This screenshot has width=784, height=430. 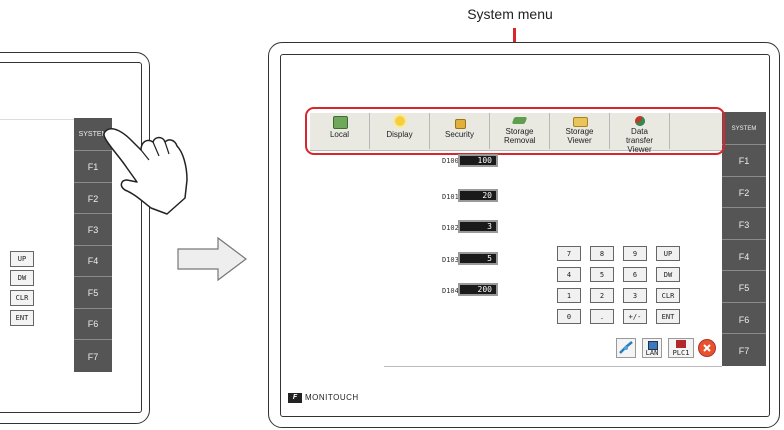 I want to click on right-fkey-f6: F6, so click(x=744, y=320).